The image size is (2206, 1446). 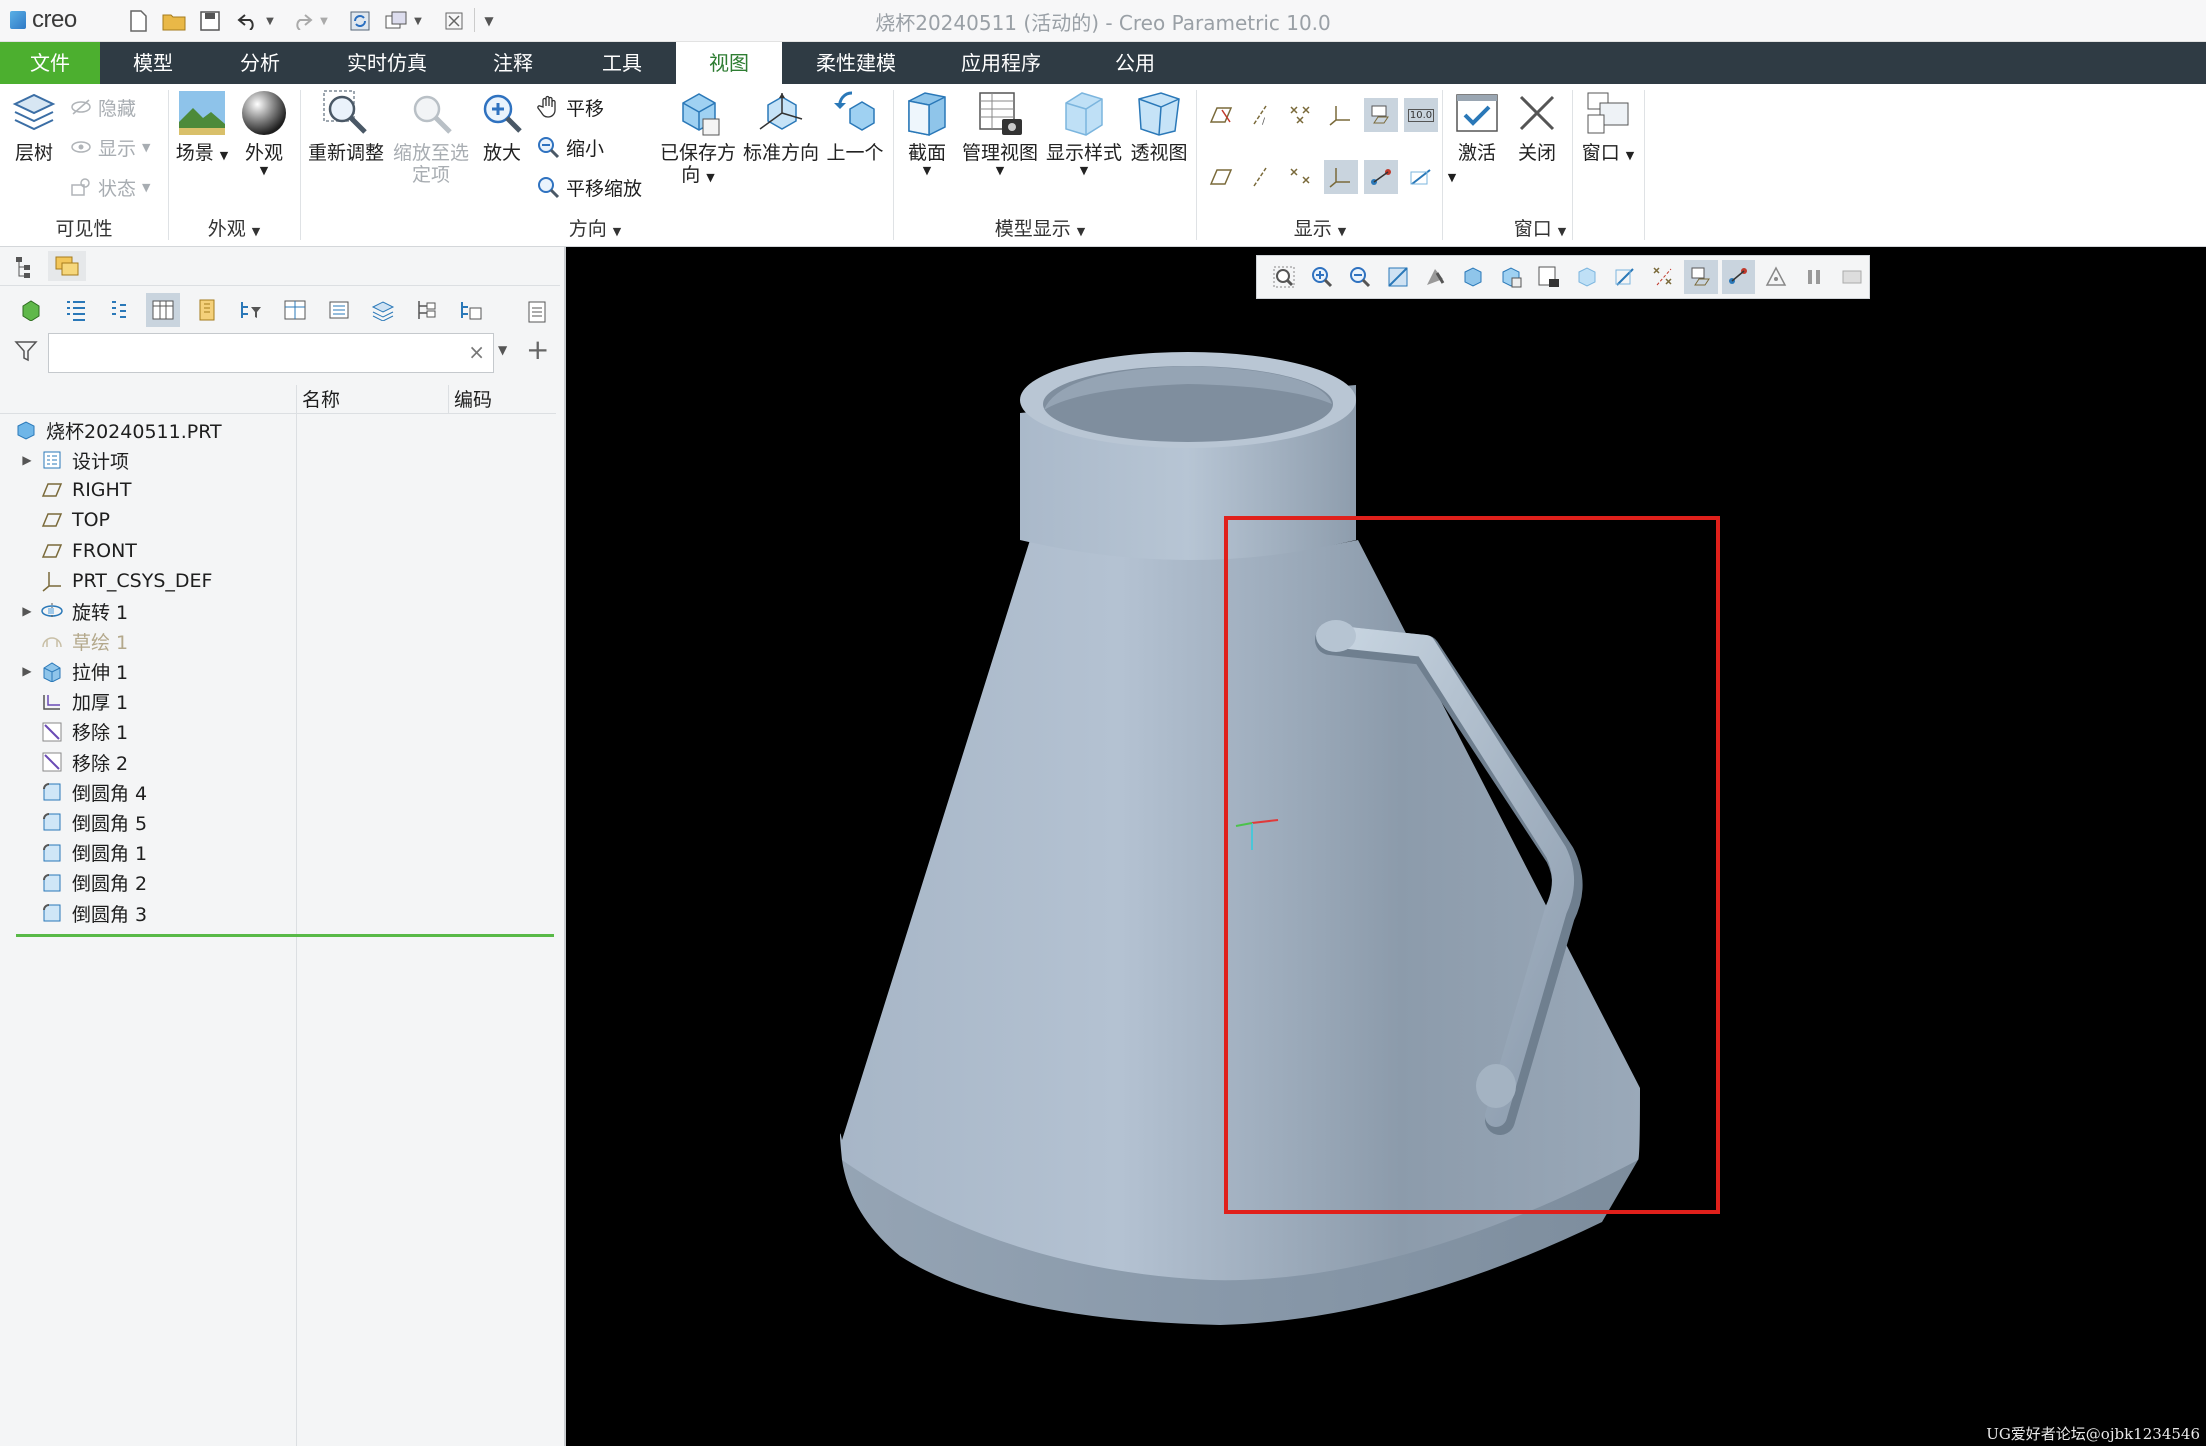 What do you see at coordinates (1537, 126) in the screenshot?
I see `close-button: 关闭` at bounding box center [1537, 126].